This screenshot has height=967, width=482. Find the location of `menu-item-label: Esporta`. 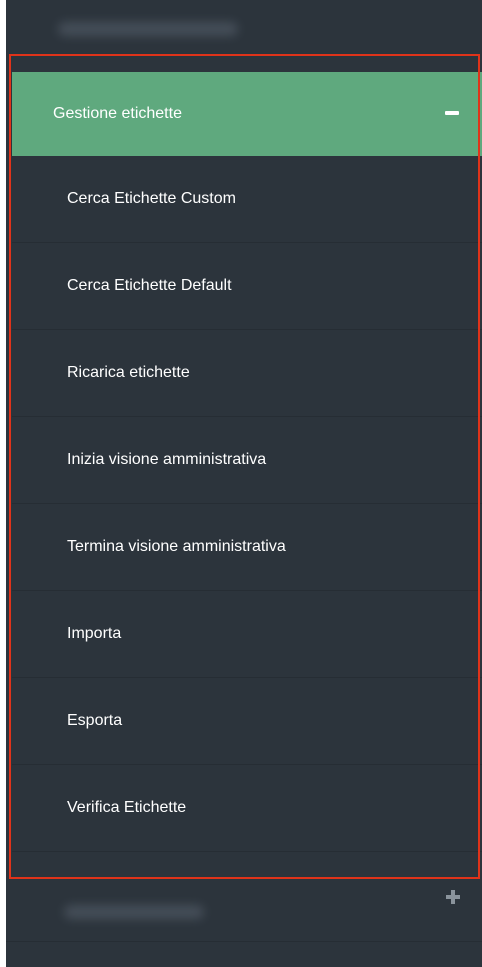

menu-item-label: Esporta is located at coordinates (95, 720).